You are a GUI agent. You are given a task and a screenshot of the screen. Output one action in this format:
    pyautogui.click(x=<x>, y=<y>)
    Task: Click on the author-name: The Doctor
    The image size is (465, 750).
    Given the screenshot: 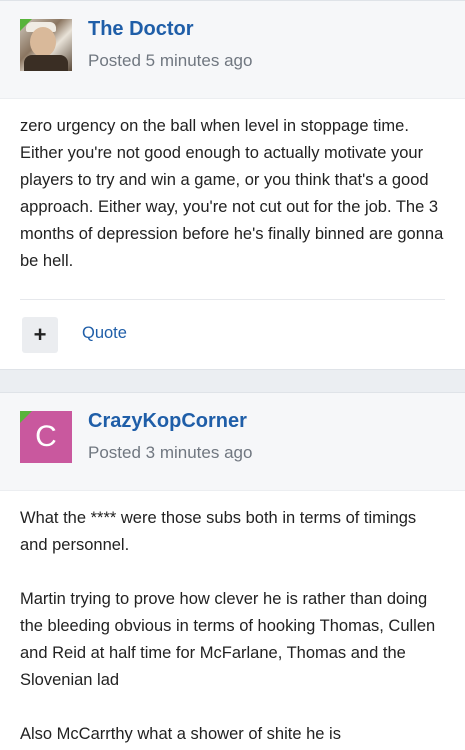 What is the action you would take?
    pyautogui.click(x=141, y=29)
    